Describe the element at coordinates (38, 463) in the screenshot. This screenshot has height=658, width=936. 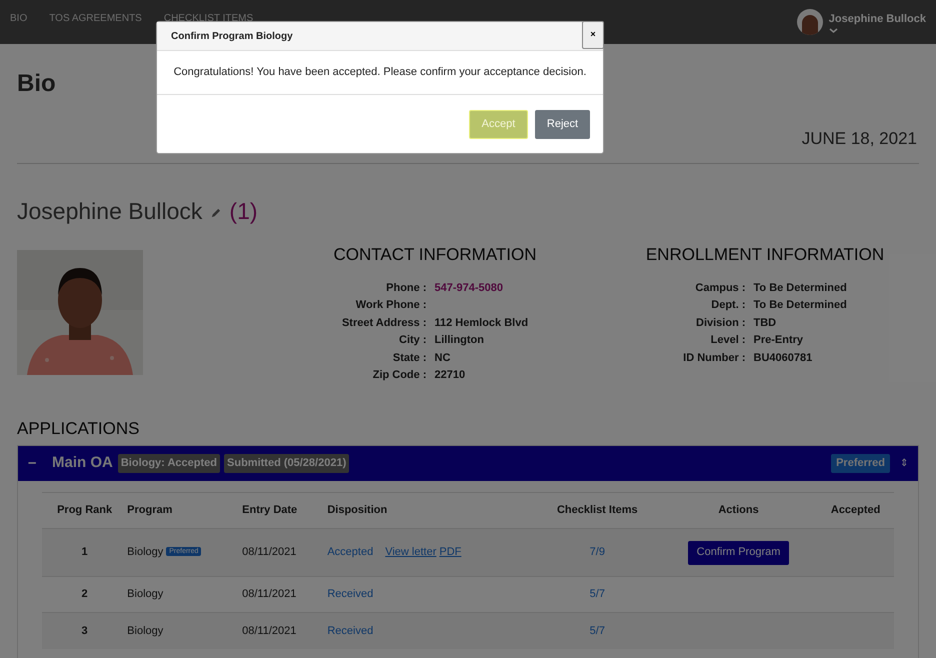
I see `collapse-toggle: –` at that location.